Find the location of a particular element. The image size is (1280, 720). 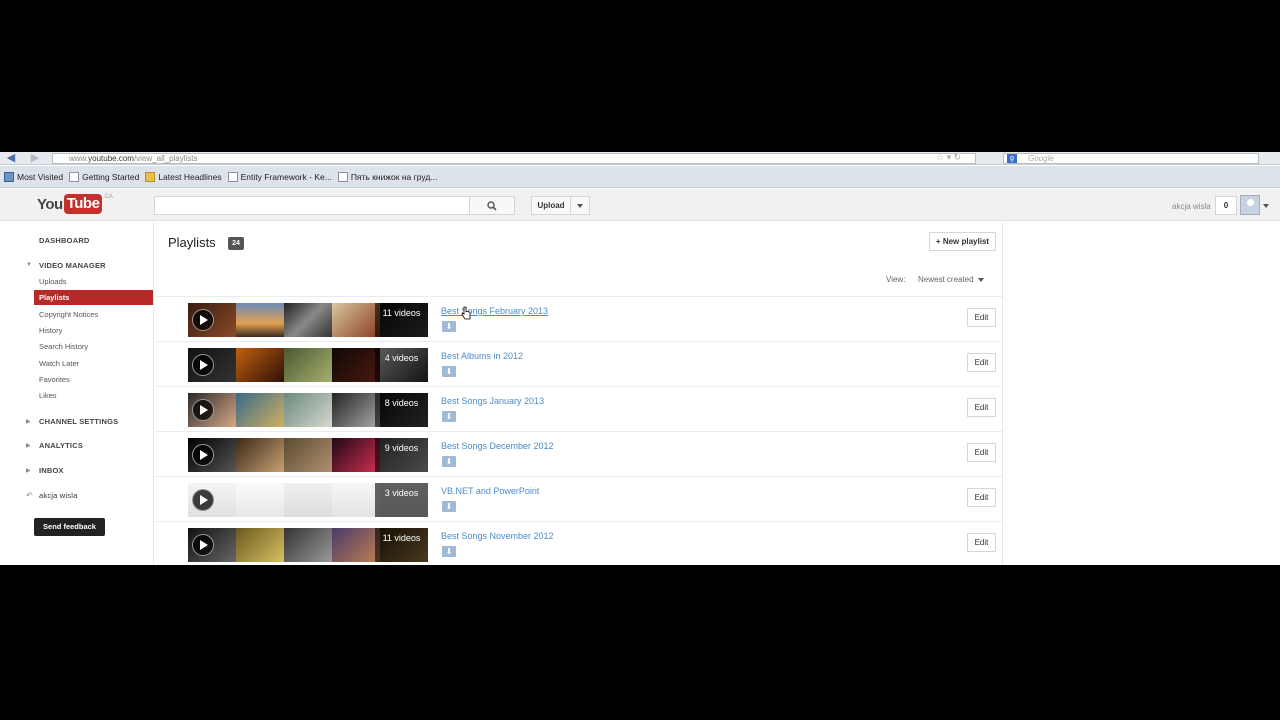

bookmark-latest-headlines: Latest Headlines is located at coordinates (183, 176).